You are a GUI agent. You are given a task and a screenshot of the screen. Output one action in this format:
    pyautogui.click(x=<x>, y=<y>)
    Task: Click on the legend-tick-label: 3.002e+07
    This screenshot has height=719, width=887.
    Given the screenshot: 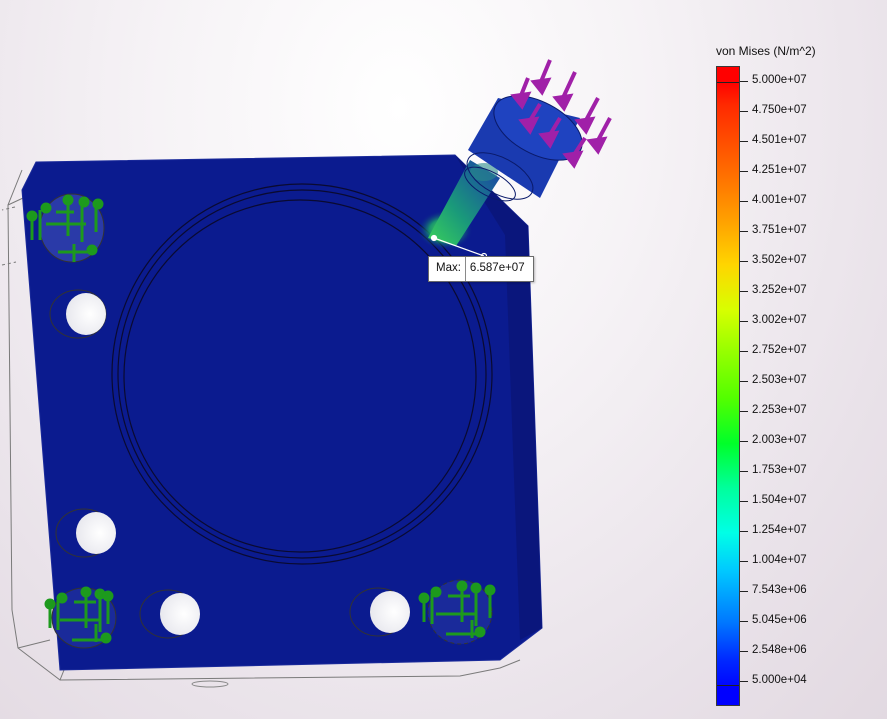 What is the action you would take?
    pyautogui.click(x=779, y=320)
    